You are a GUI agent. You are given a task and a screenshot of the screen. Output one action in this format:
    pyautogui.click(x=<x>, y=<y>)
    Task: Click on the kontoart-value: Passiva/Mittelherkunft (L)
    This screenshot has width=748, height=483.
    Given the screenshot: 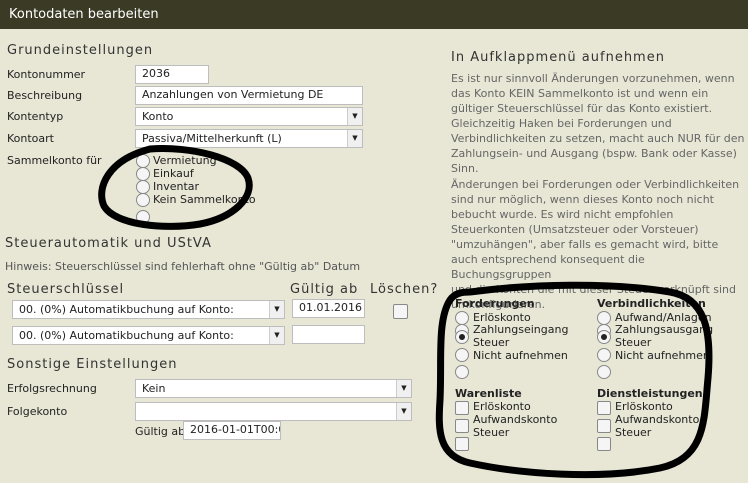 What is the action you would take?
    pyautogui.click(x=212, y=138)
    